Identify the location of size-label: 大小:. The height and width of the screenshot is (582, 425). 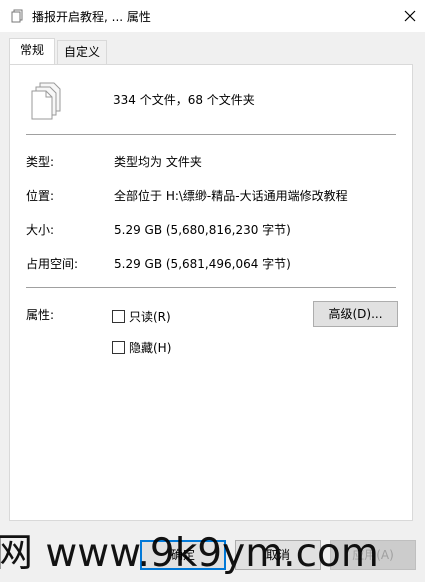
(40, 230).